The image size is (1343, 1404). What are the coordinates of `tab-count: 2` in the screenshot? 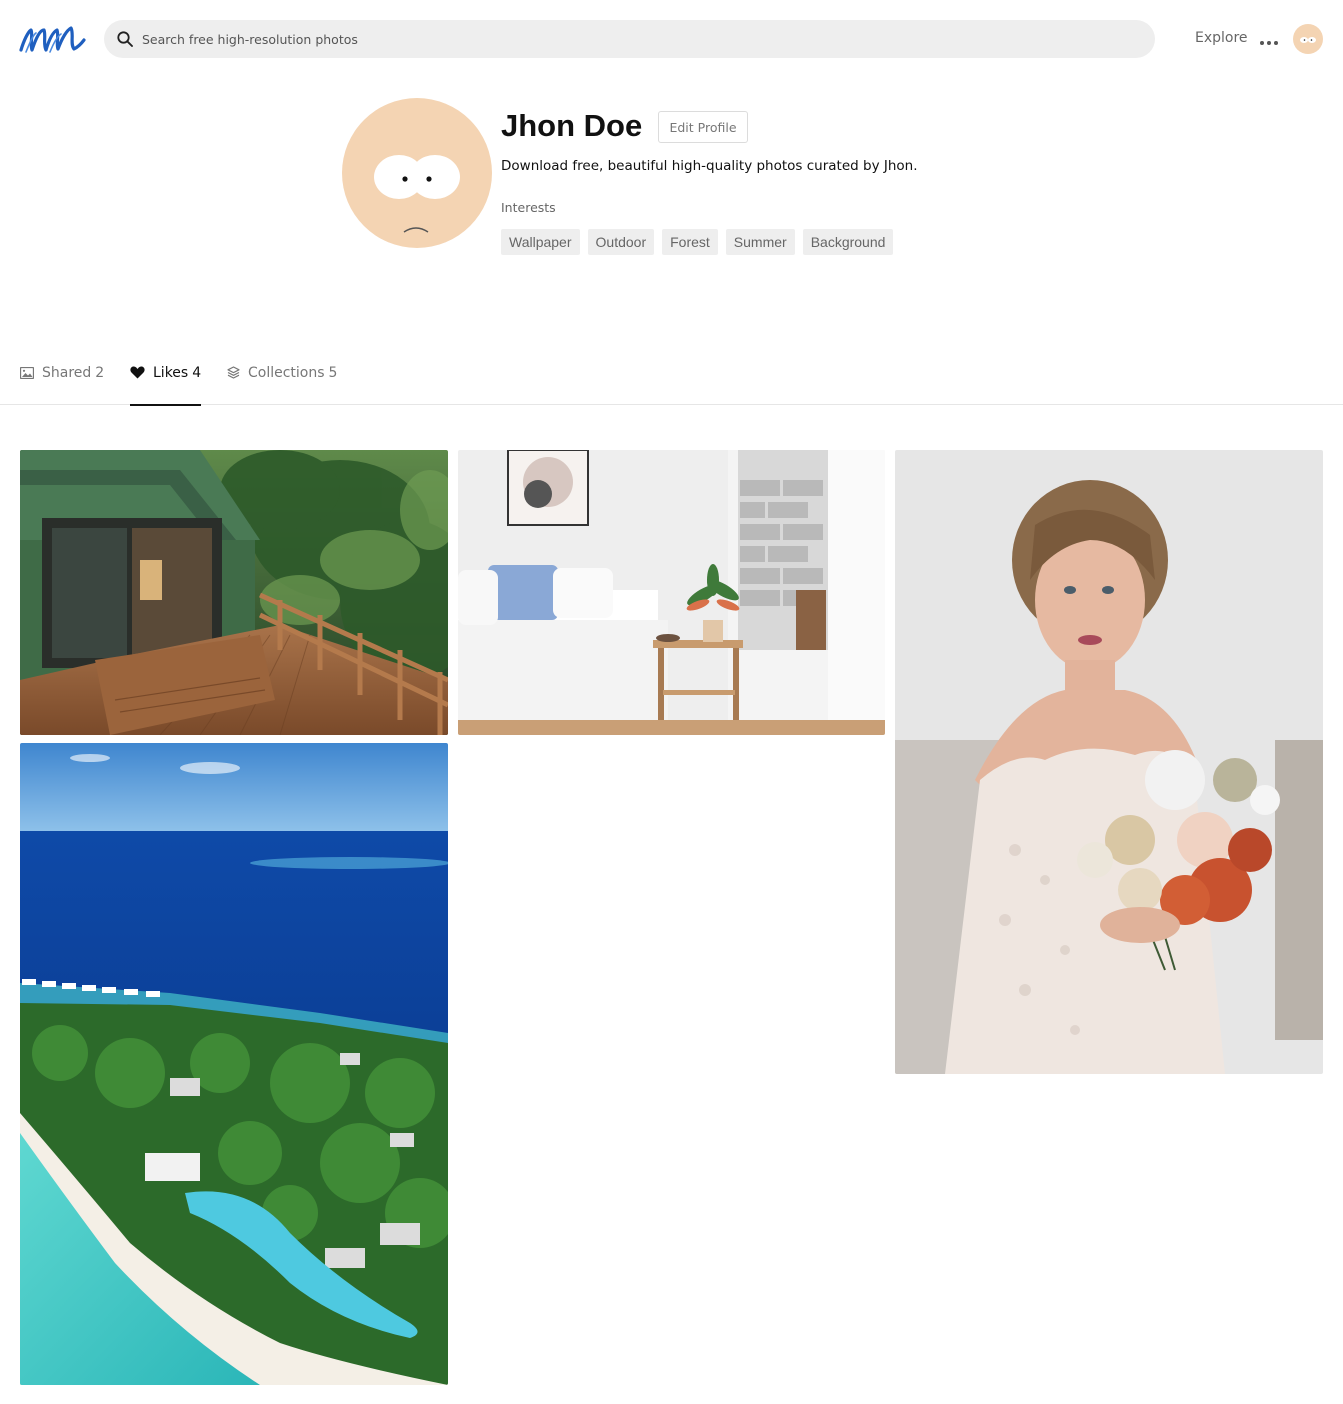 It's located at (100, 372).